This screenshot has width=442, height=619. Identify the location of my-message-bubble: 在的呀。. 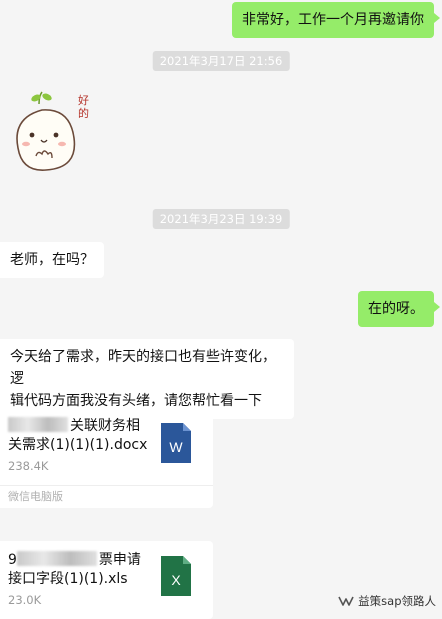
(399, 309).